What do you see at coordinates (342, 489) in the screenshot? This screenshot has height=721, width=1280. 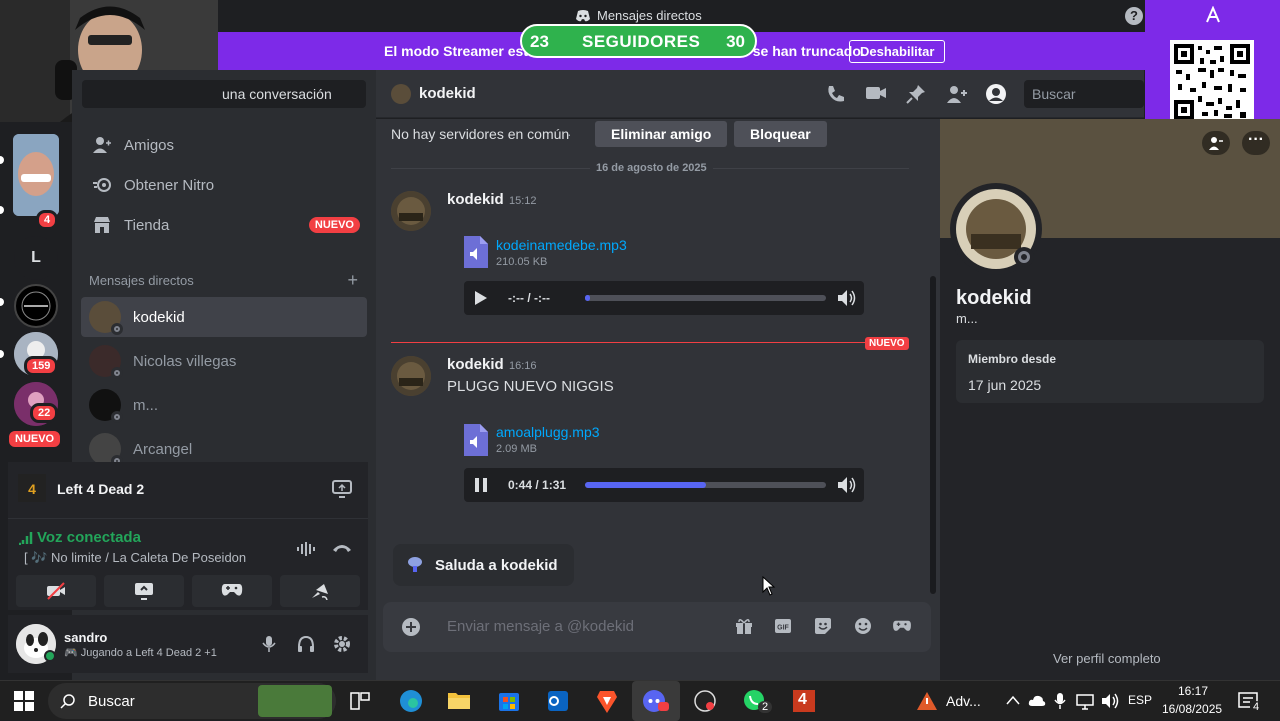 I see `stream-screen-icon` at bounding box center [342, 489].